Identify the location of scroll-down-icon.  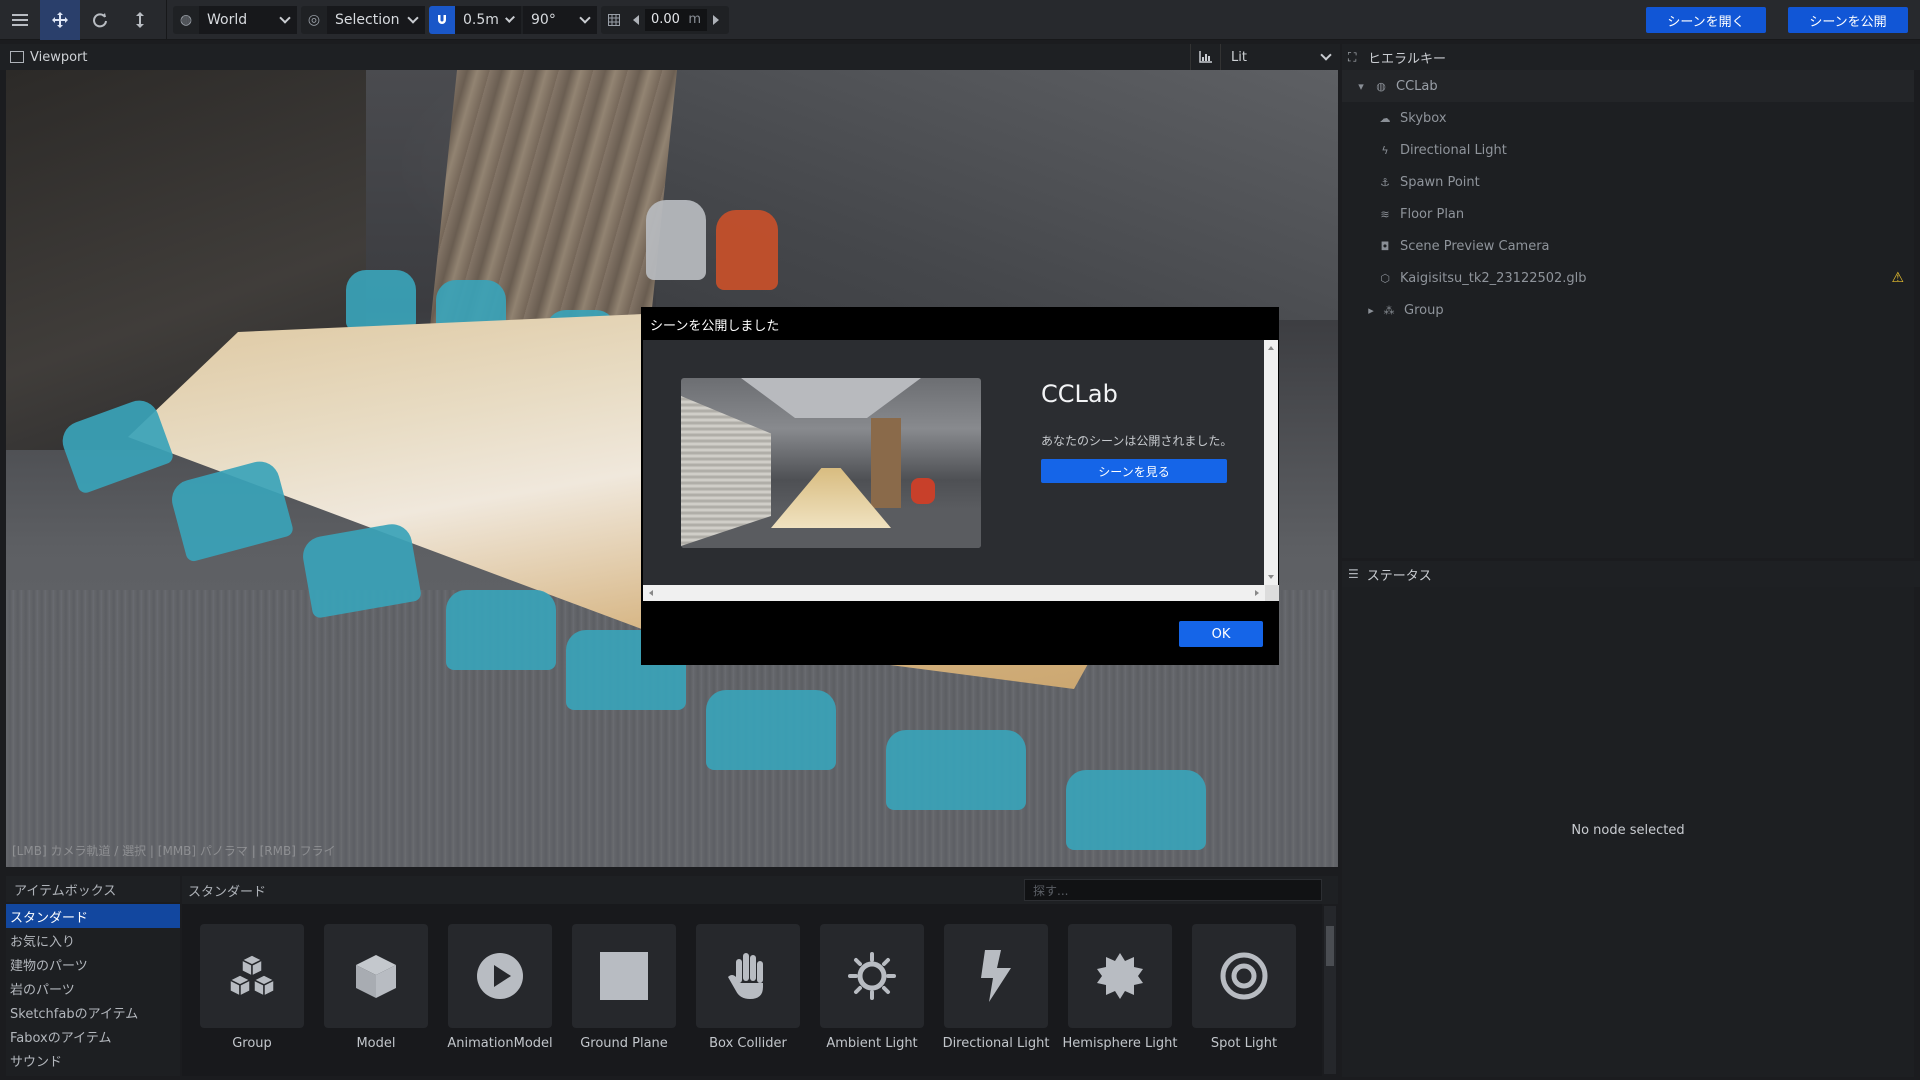
(1271, 577).